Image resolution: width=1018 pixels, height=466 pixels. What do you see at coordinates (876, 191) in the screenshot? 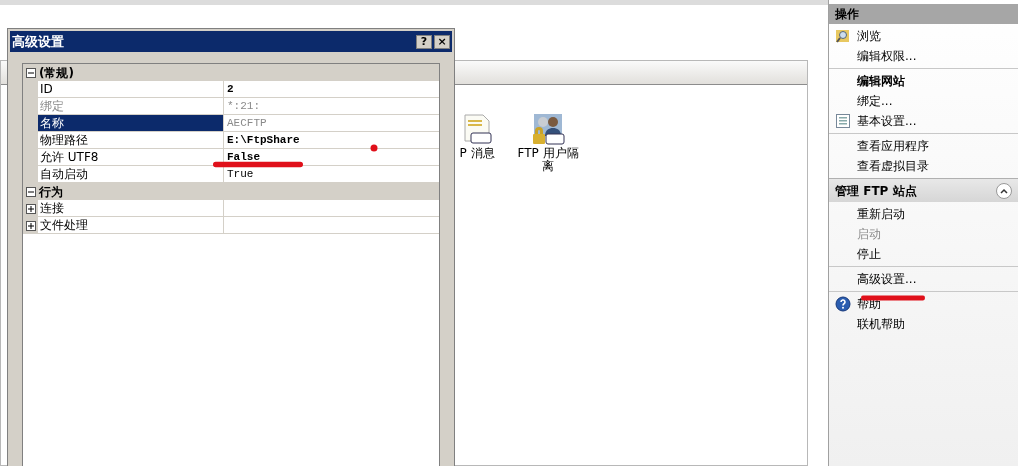
I see `section-title: 管理 FTP 站点` at bounding box center [876, 191].